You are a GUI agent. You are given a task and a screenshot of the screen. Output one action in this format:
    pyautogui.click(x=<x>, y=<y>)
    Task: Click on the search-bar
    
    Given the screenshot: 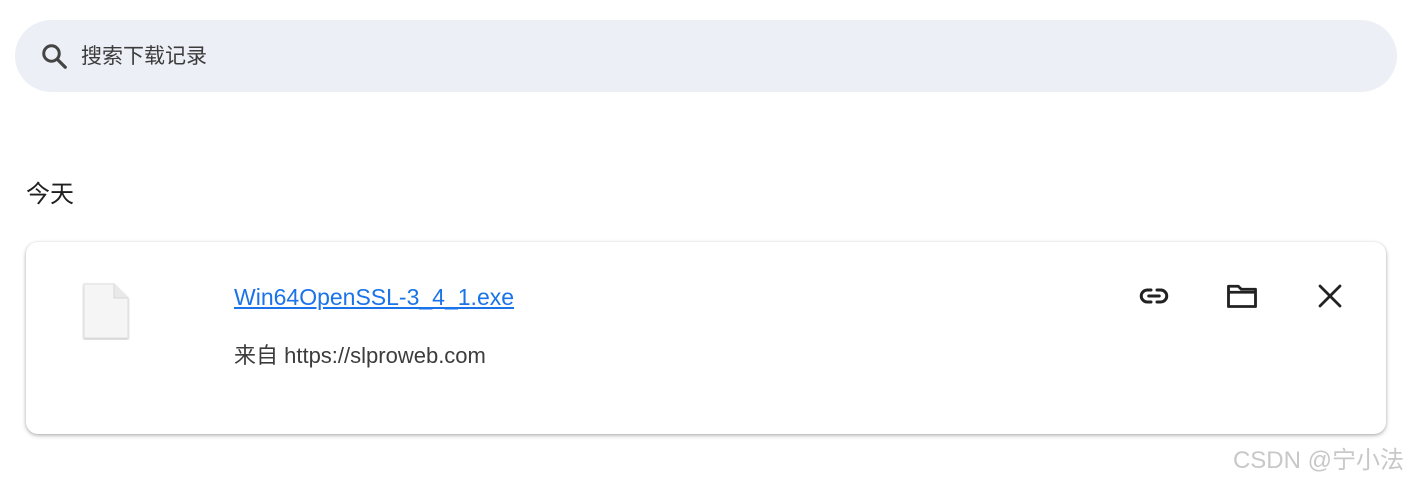 What is the action you would take?
    pyautogui.click(x=706, y=56)
    